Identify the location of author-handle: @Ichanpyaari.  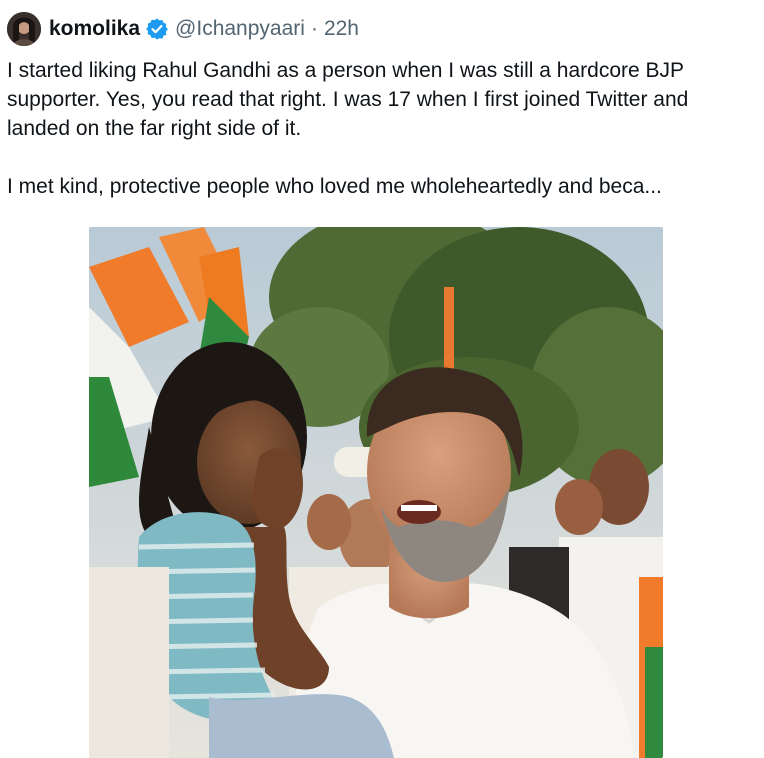
(240, 29).